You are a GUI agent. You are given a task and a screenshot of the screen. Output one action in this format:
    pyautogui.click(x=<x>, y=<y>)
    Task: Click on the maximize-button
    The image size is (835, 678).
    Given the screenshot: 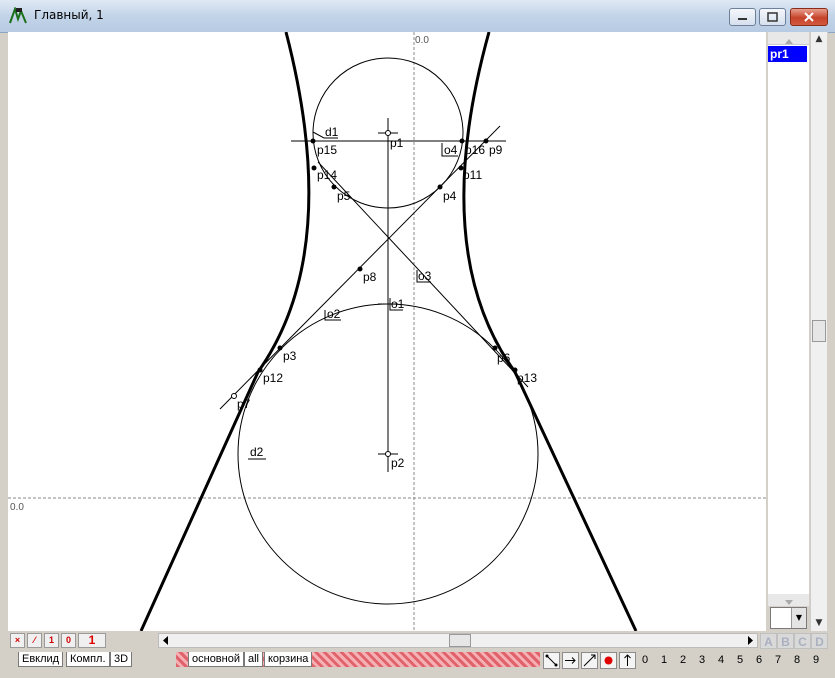 What is the action you would take?
    pyautogui.click(x=772, y=17)
    